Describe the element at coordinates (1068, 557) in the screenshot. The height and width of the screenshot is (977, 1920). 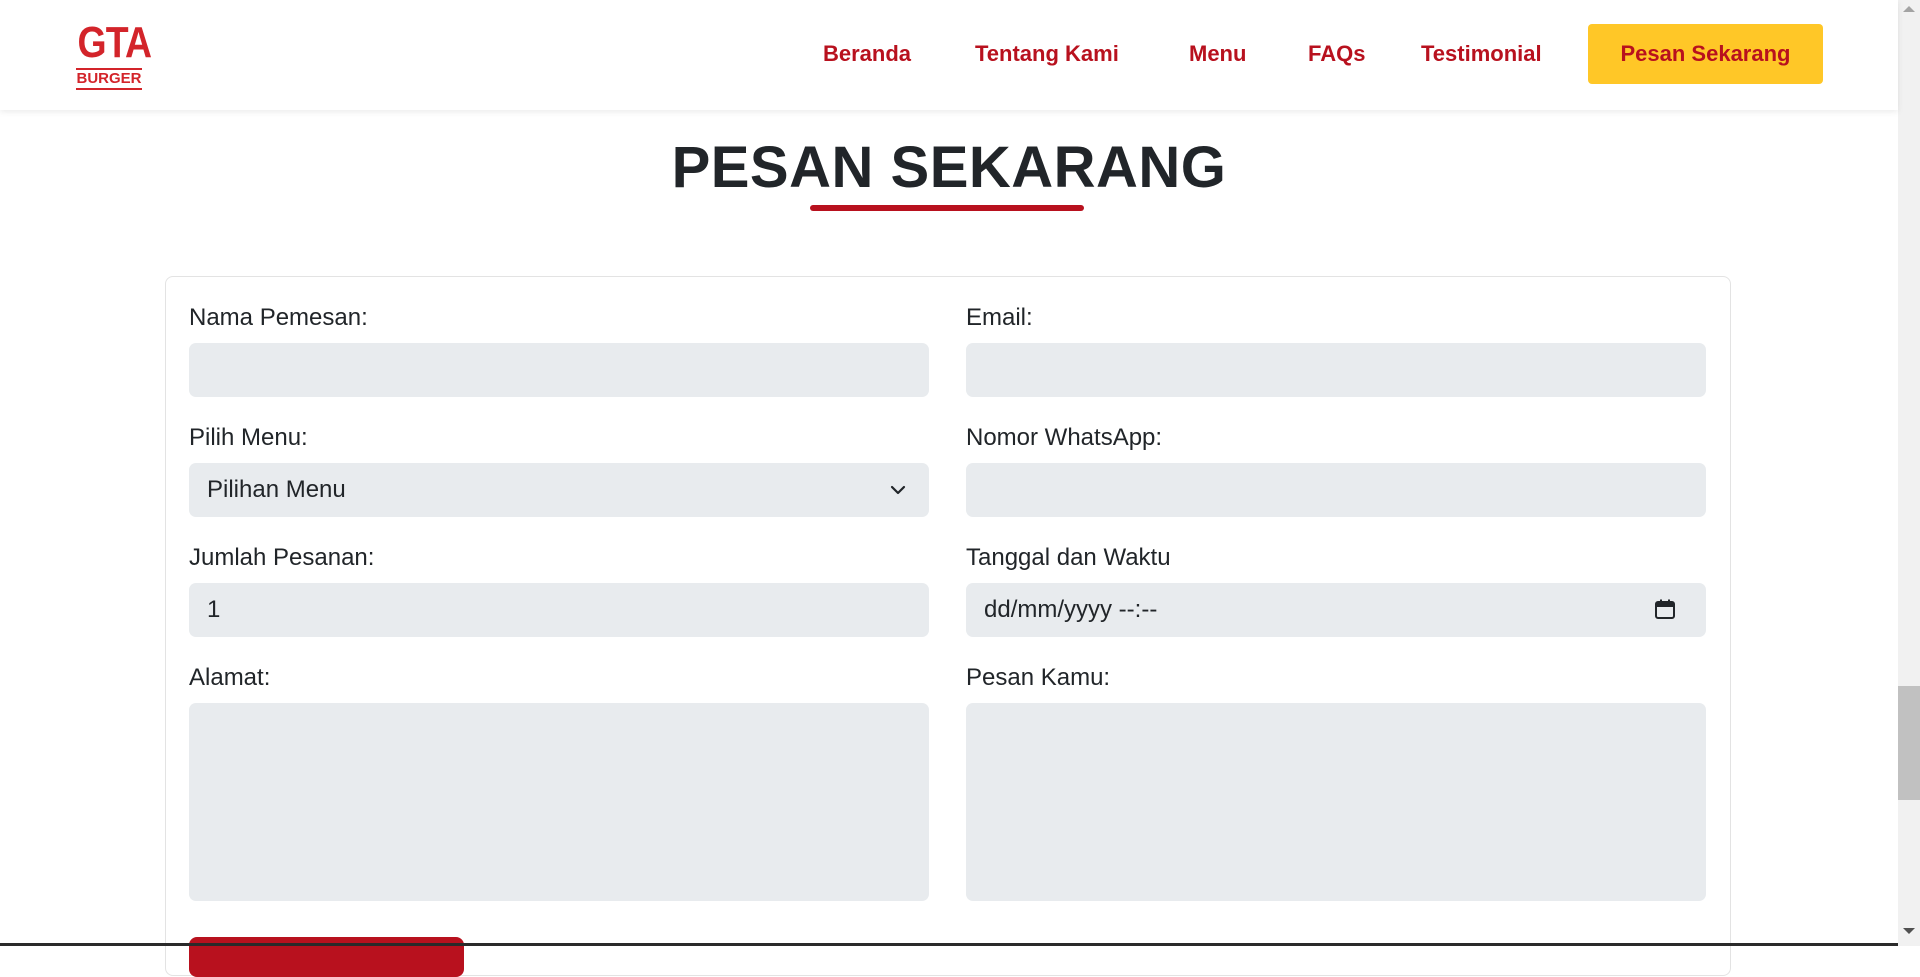
I see `datetime-label: Tanggal dan Waktu` at that location.